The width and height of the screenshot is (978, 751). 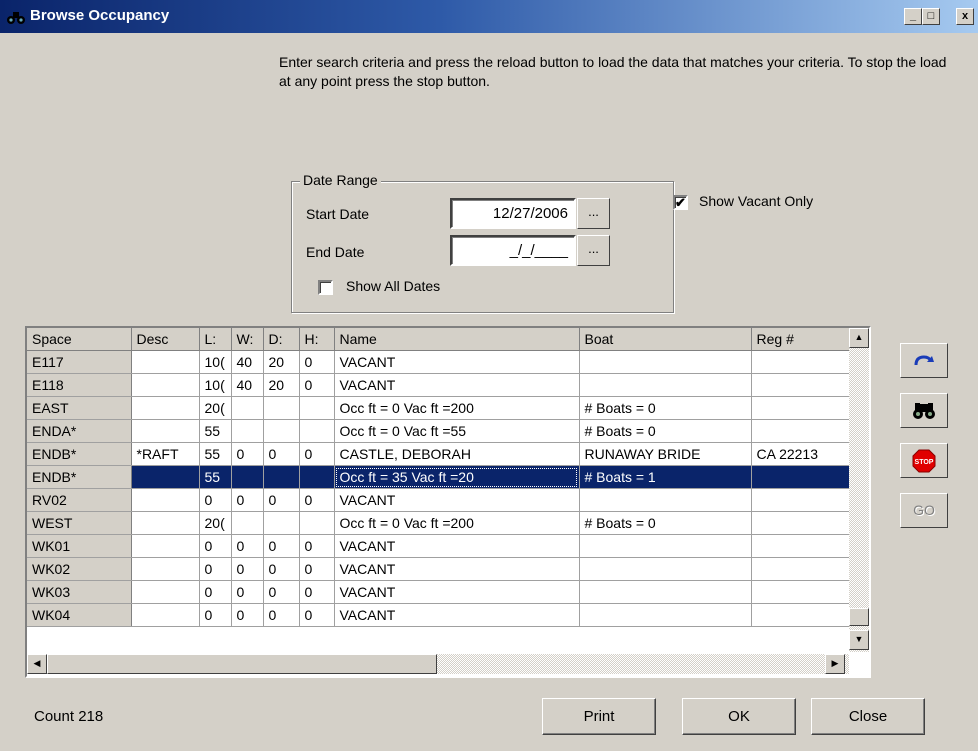 What do you see at coordinates (247, 339) in the screenshot?
I see `column-header-w: W:` at bounding box center [247, 339].